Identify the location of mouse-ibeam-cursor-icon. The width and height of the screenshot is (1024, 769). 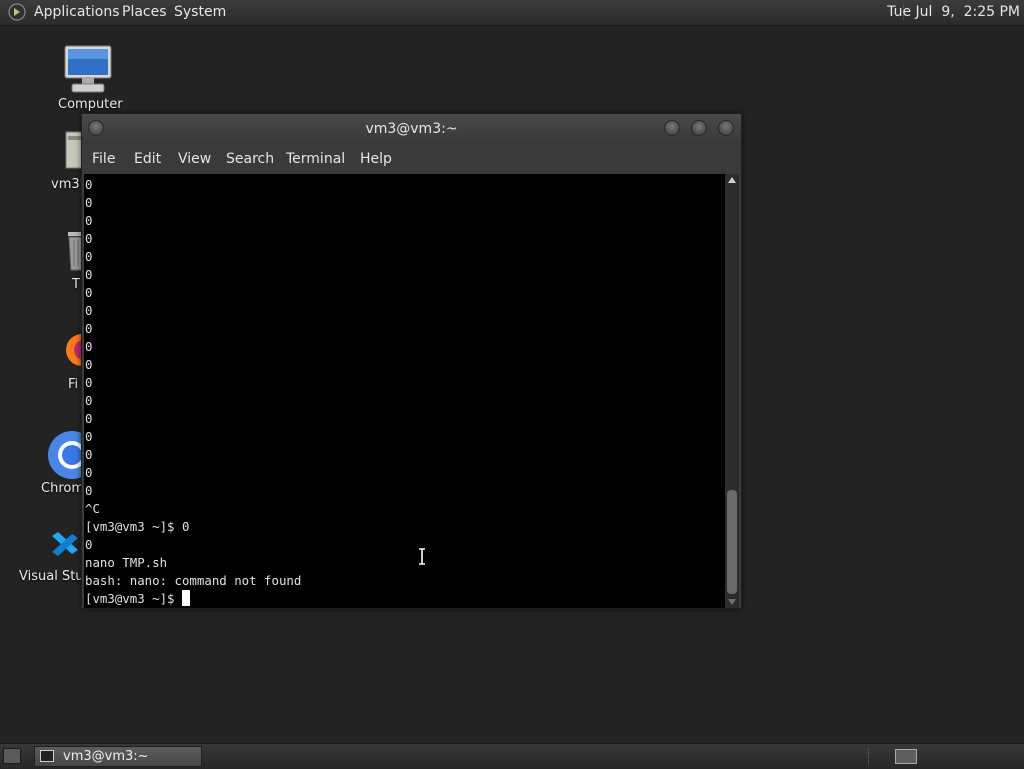
(422, 556).